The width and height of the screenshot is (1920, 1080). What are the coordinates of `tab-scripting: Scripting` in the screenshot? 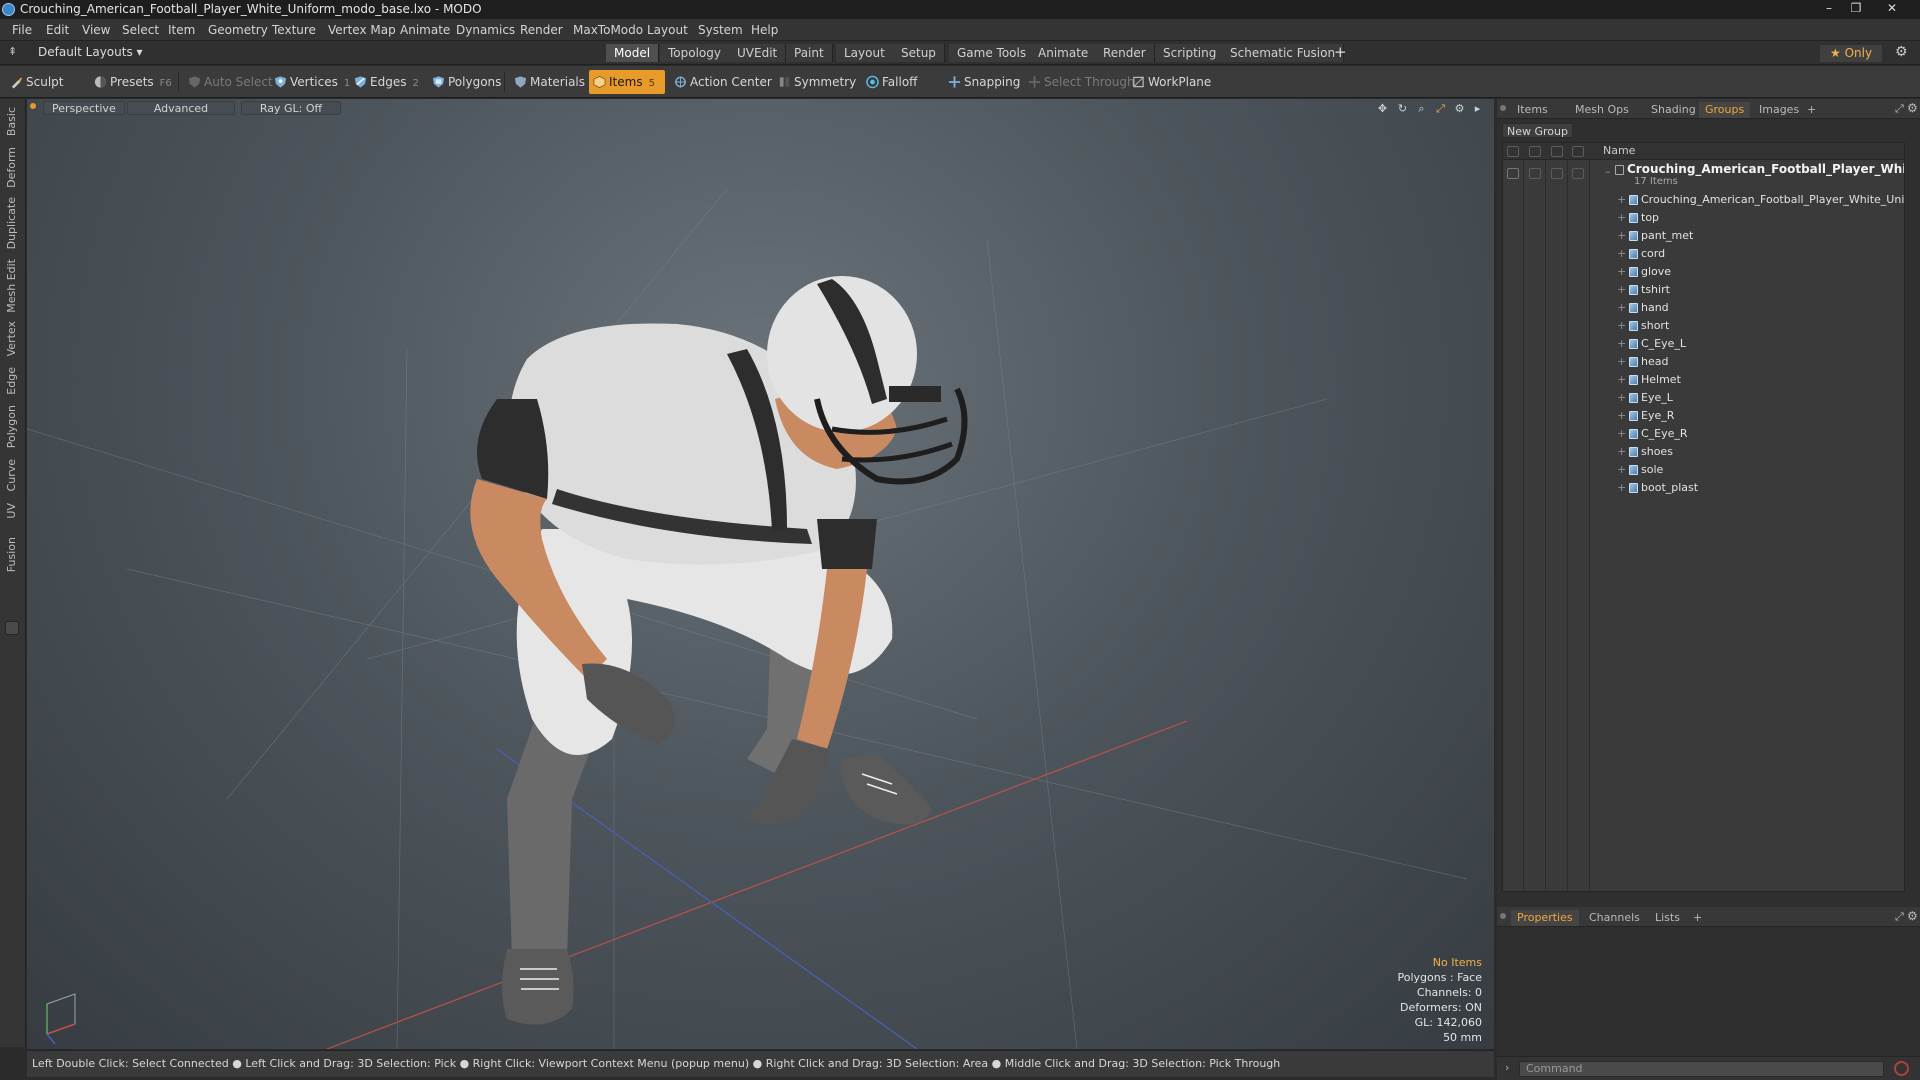 It's located at (1190, 53).